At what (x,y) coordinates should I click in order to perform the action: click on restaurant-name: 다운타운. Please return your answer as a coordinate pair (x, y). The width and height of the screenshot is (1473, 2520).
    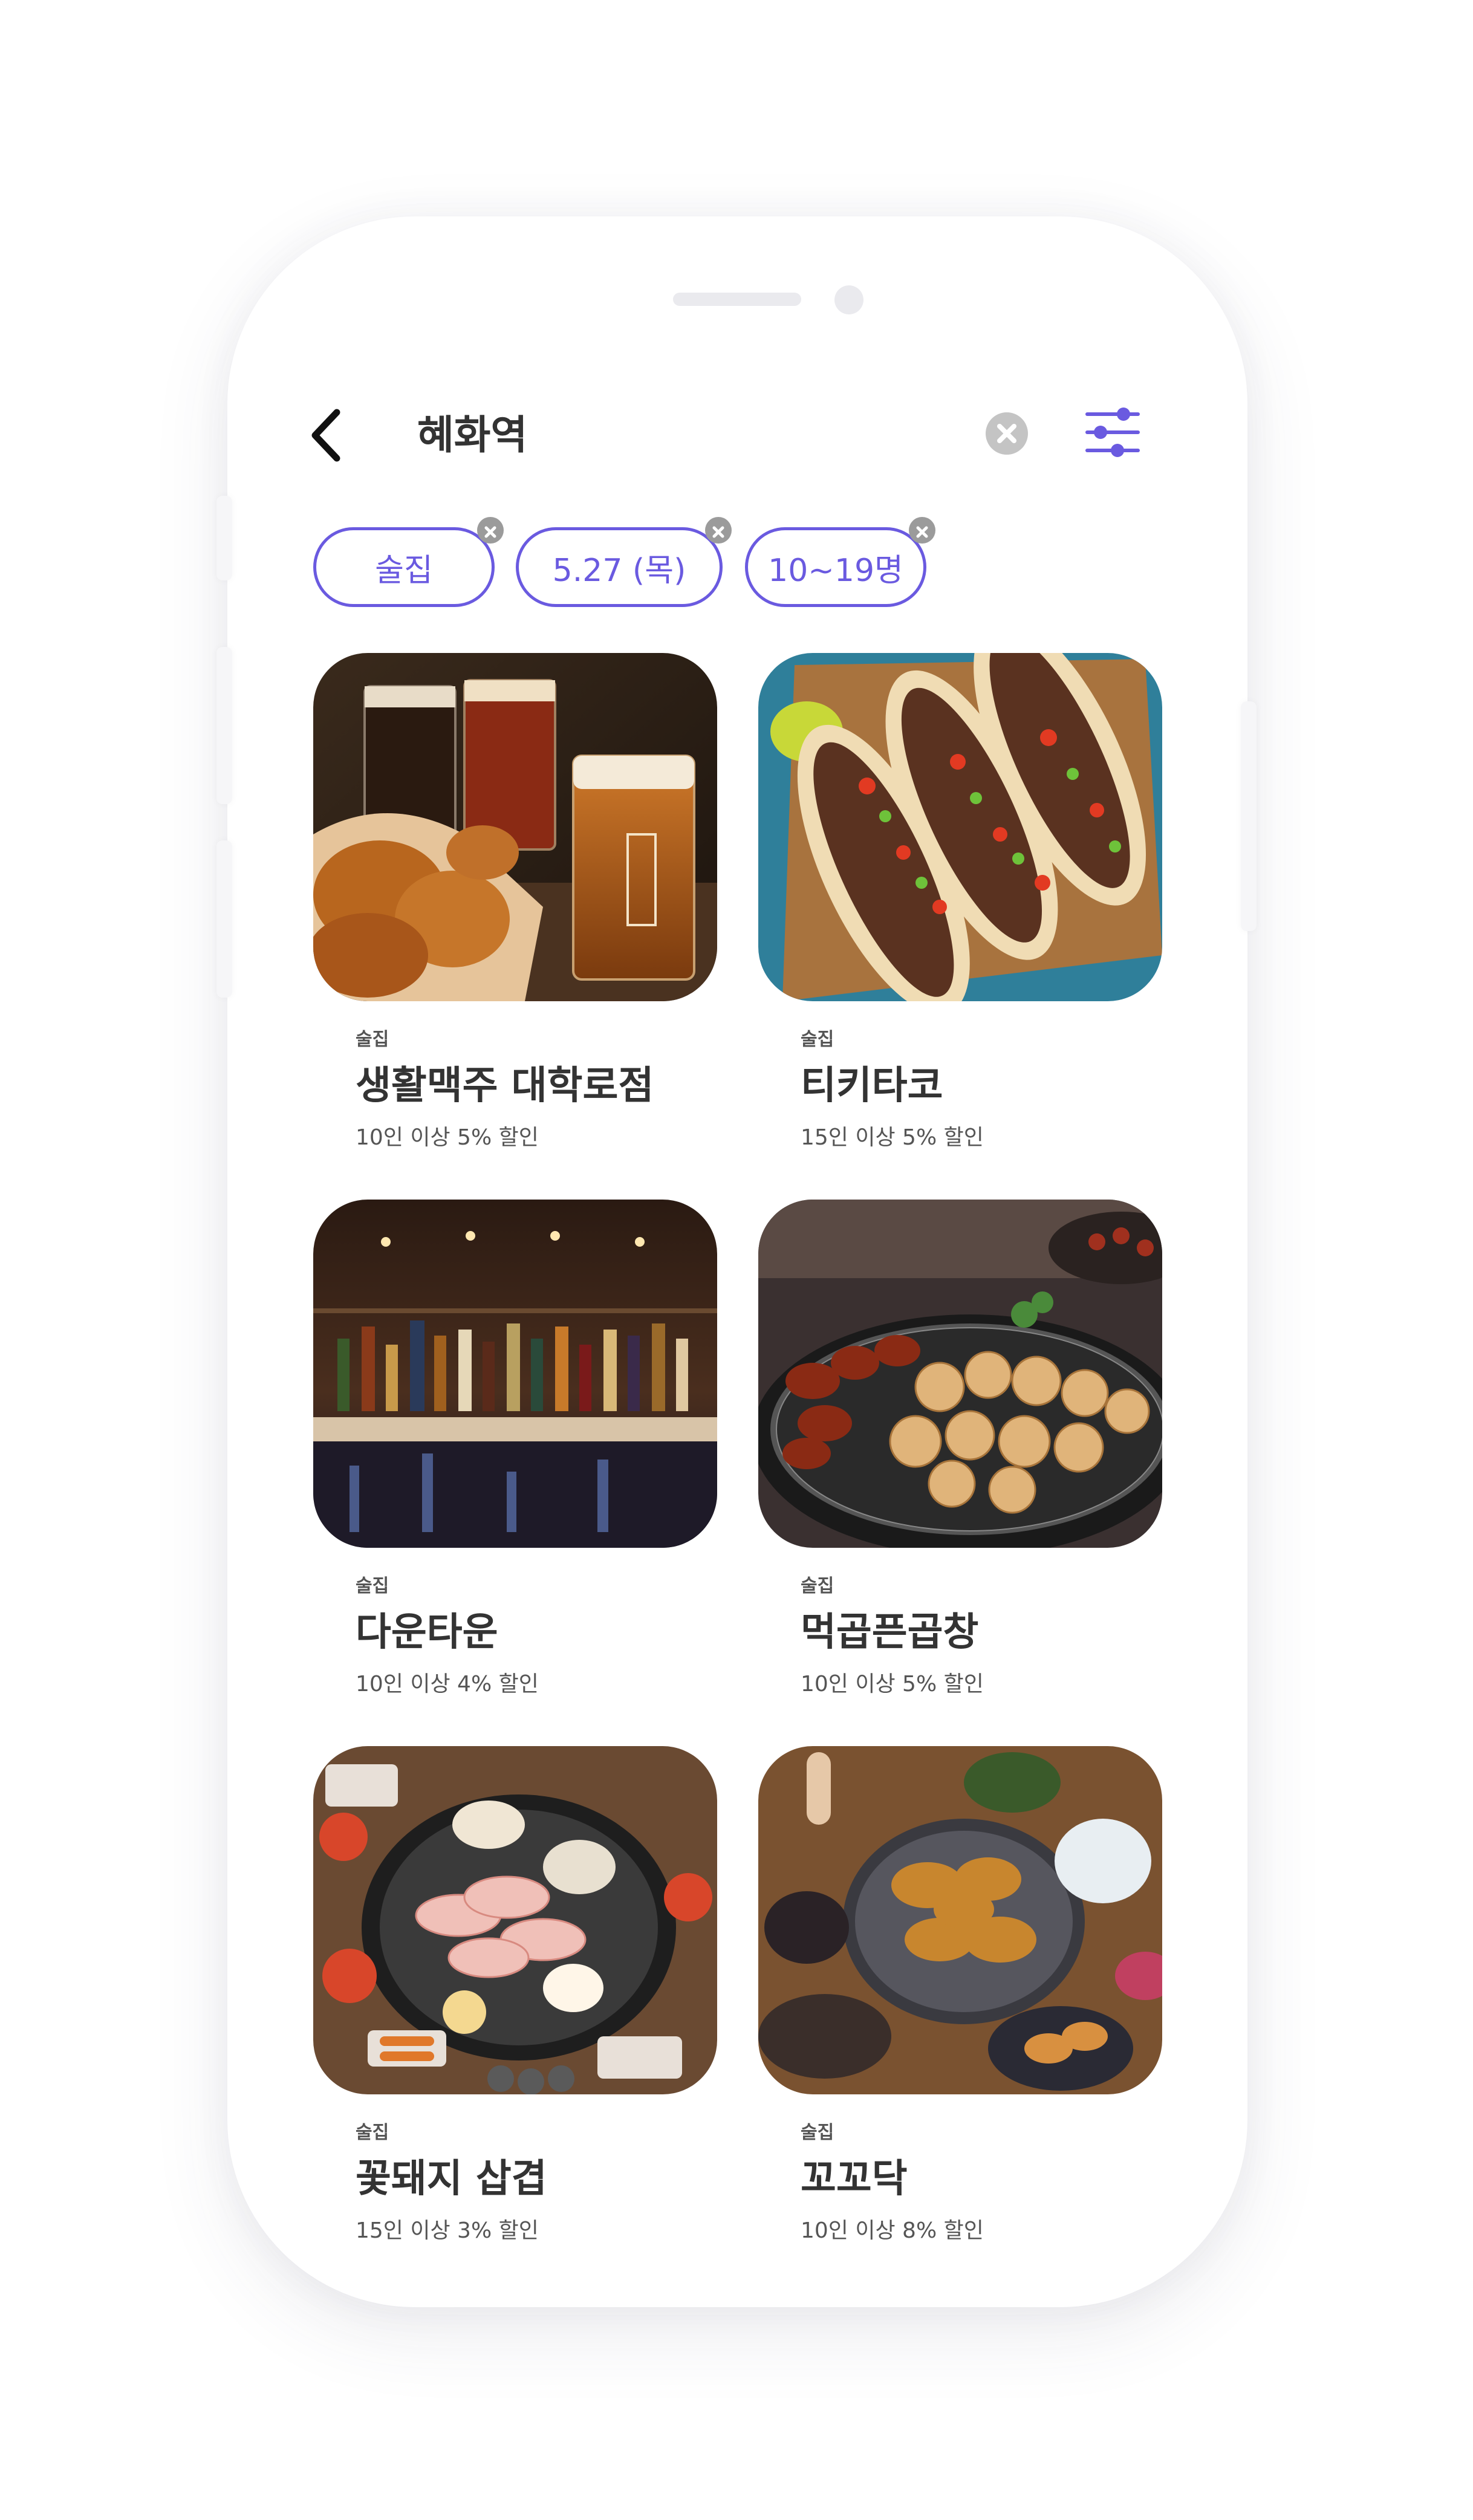
    Looking at the image, I should click on (427, 1632).